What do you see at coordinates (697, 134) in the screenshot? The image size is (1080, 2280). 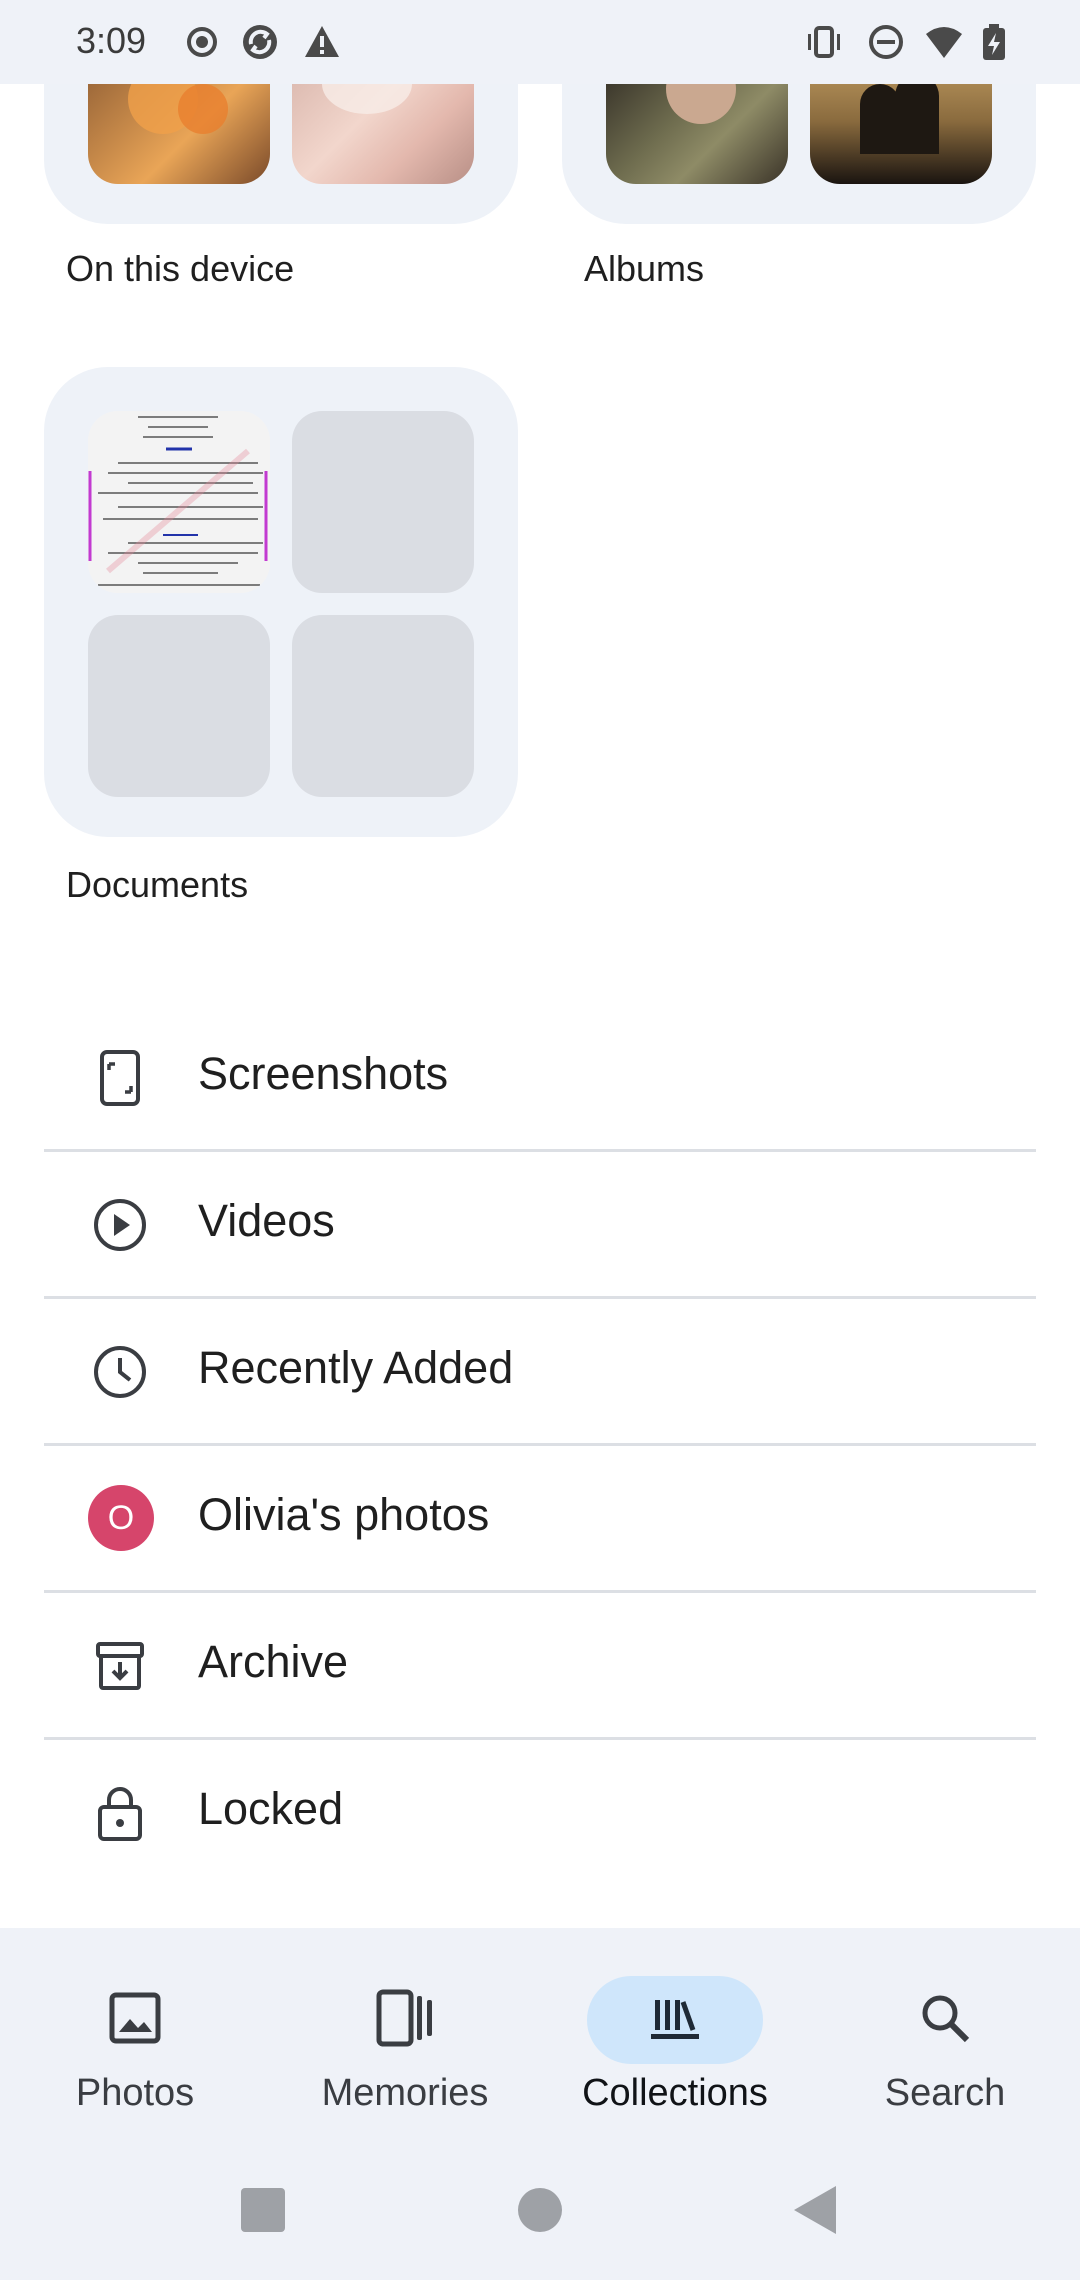 I see `thumbnail-portrait` at bounding box center [697, 134].